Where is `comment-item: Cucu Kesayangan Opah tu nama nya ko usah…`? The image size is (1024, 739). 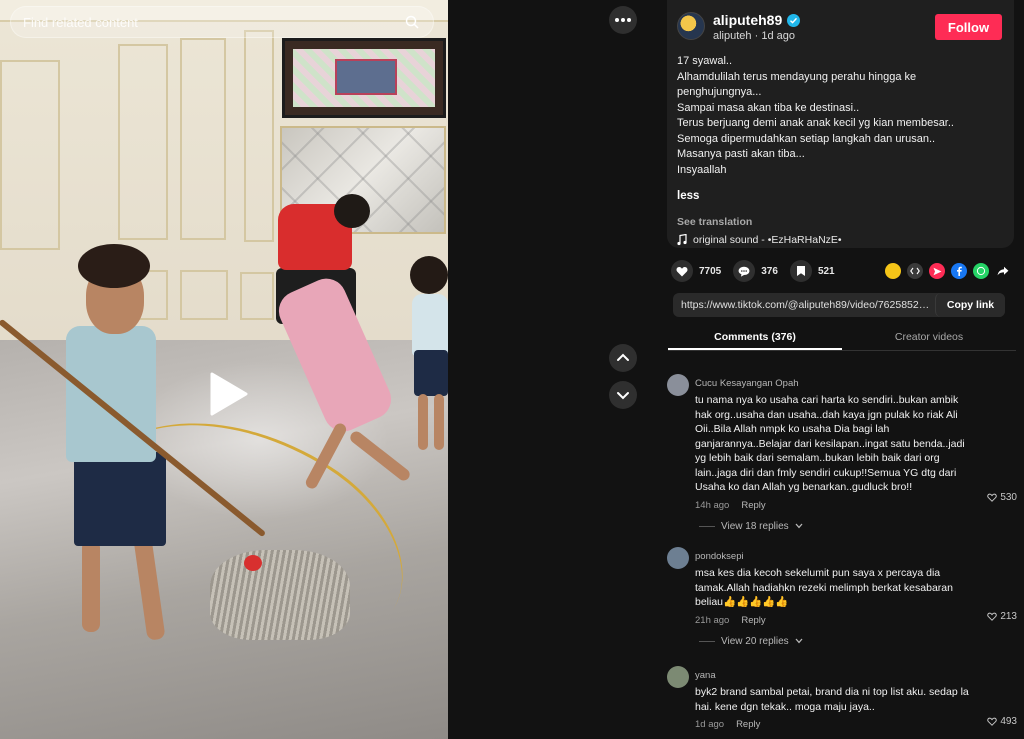
comment-item: Cucu Kesayangan Opah tu nama nya ko usah… is located at coordinates (842, 453).